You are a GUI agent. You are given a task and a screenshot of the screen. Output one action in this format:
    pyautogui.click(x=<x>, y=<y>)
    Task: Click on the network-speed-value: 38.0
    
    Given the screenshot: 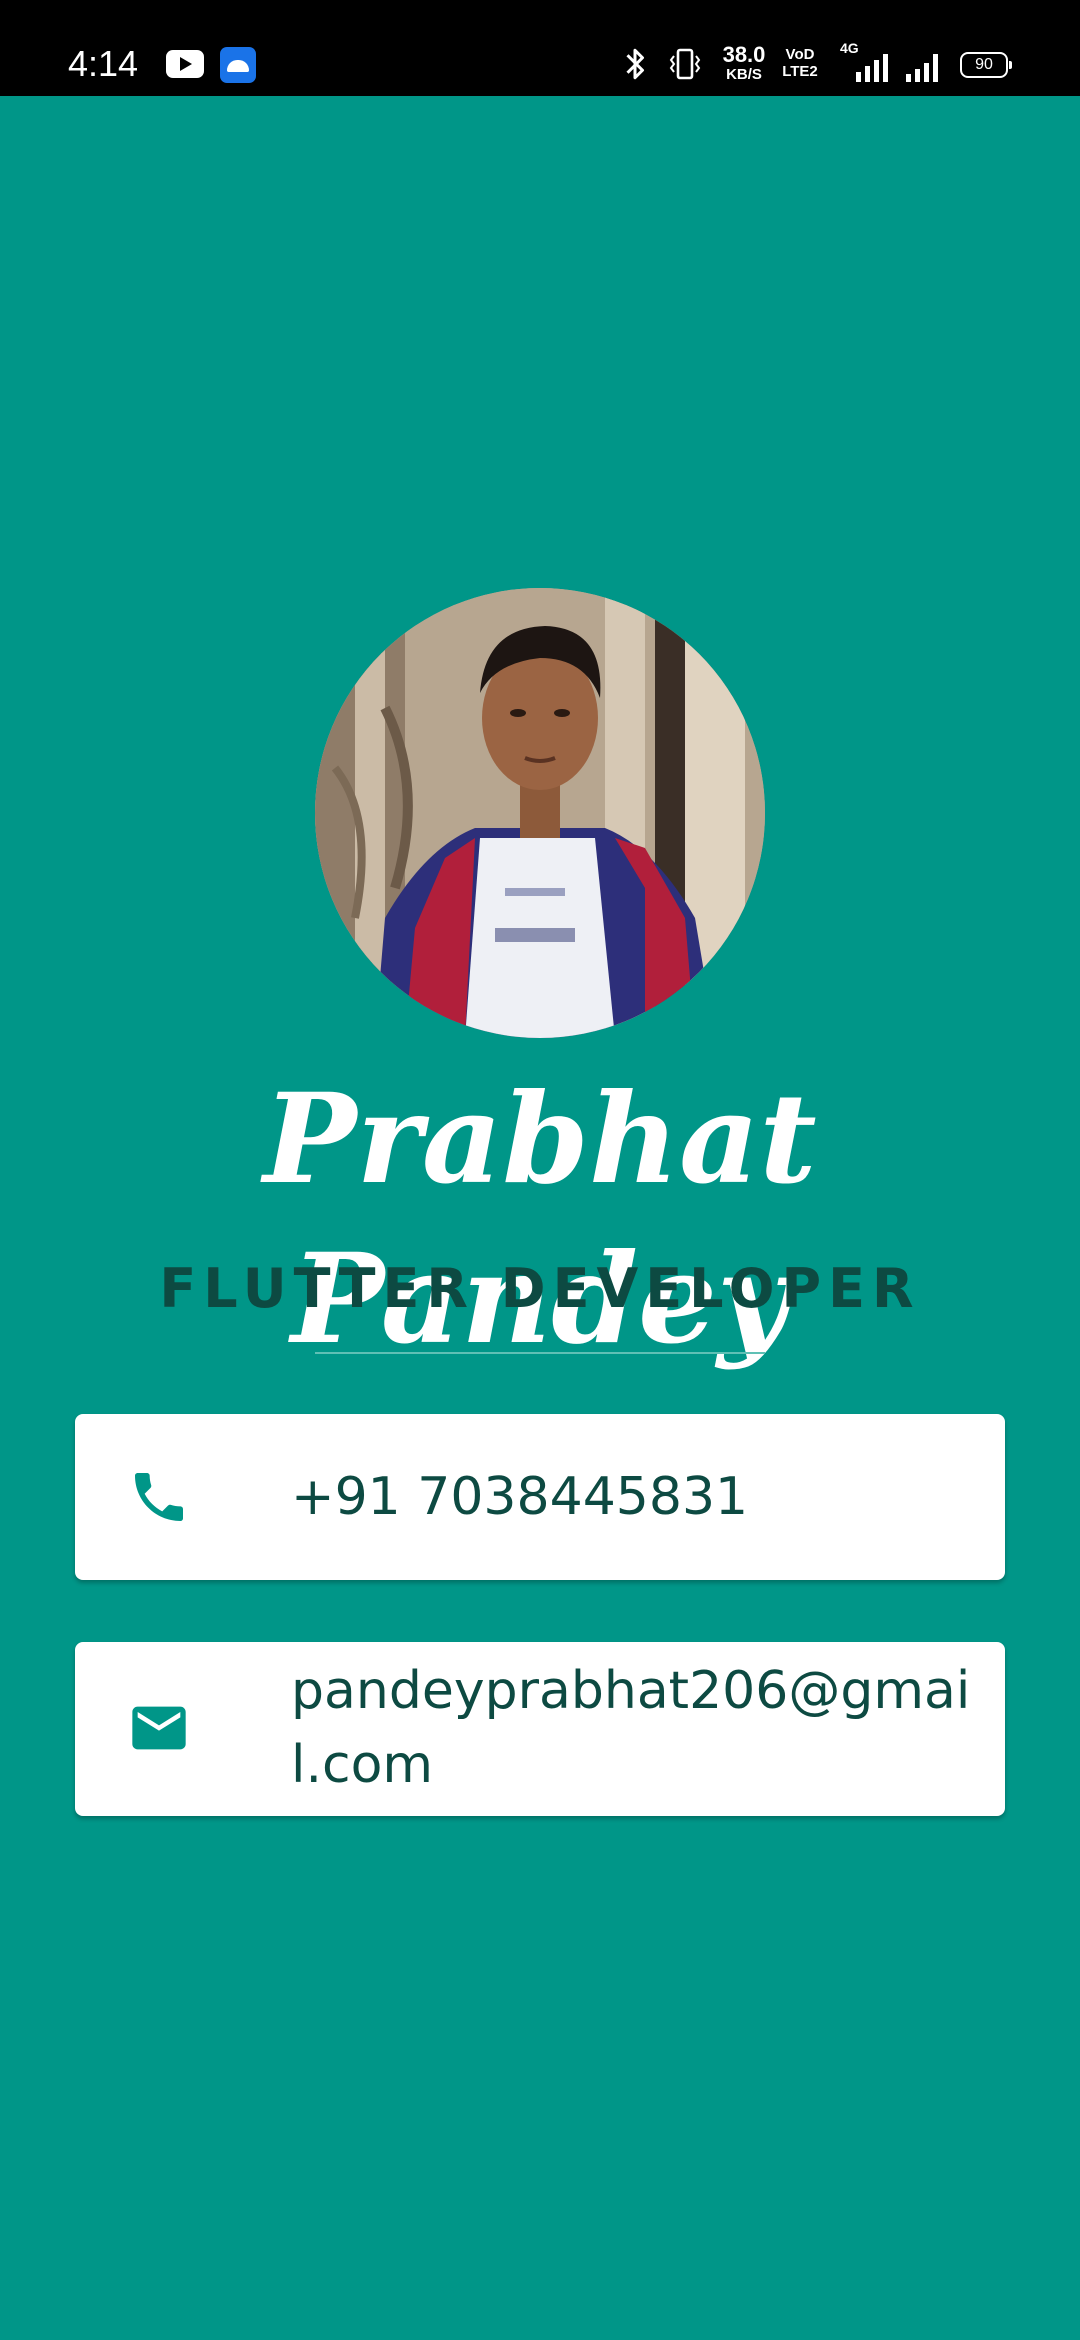 What is the action you would take?
    pyautogui.click(x=744, y=54)
    